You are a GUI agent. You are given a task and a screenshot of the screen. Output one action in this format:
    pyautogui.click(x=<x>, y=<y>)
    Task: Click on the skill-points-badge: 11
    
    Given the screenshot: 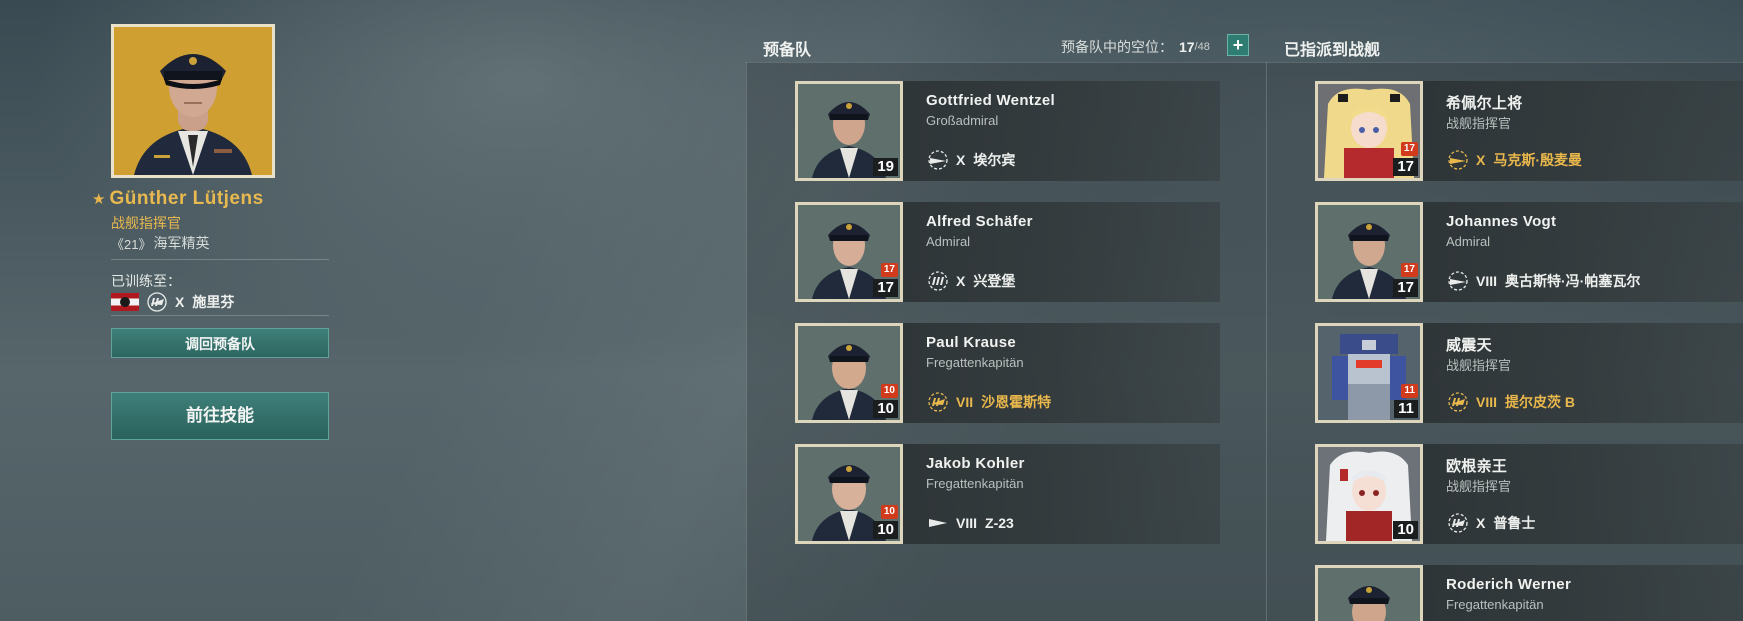 What is the action you would take?
    pyautogui.click(x=1409, y=391)
    